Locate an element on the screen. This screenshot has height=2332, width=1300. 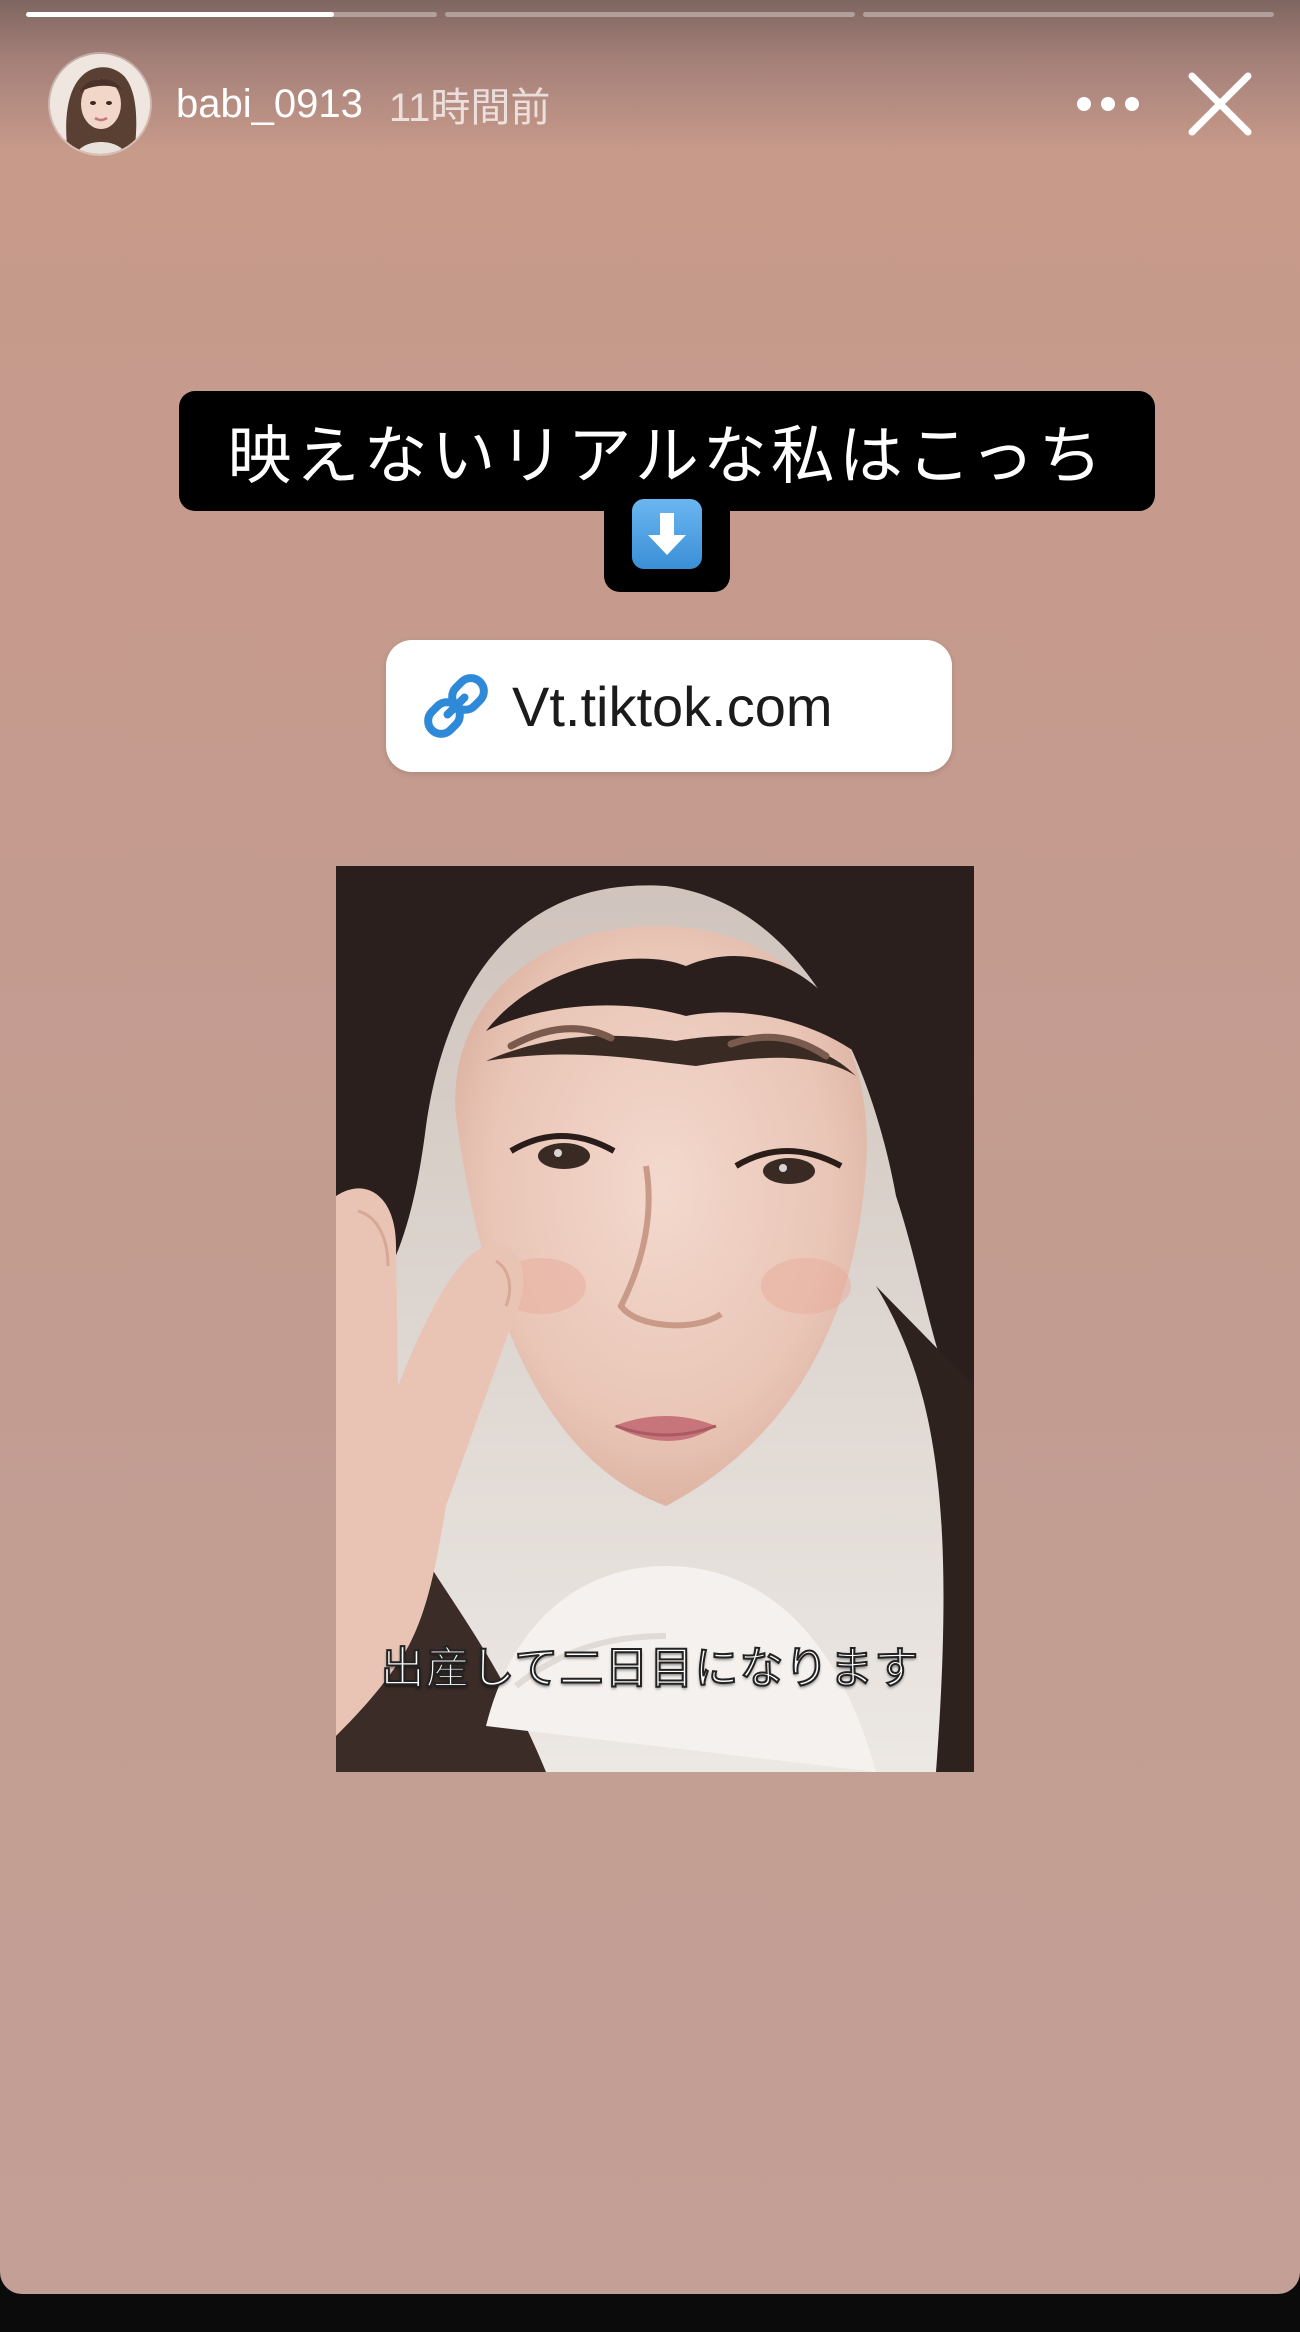
avatar-image is located at coordinates (100, 104).